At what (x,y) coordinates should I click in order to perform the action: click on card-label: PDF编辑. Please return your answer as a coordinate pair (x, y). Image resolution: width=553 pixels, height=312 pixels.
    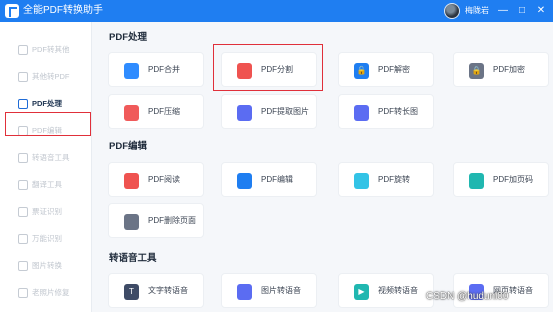
    Looking at the image, I should click on (277, 179).